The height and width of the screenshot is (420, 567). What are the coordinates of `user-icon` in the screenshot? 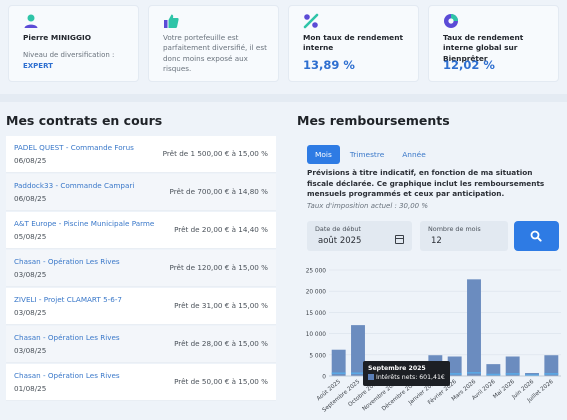 It's located at (31, 21).